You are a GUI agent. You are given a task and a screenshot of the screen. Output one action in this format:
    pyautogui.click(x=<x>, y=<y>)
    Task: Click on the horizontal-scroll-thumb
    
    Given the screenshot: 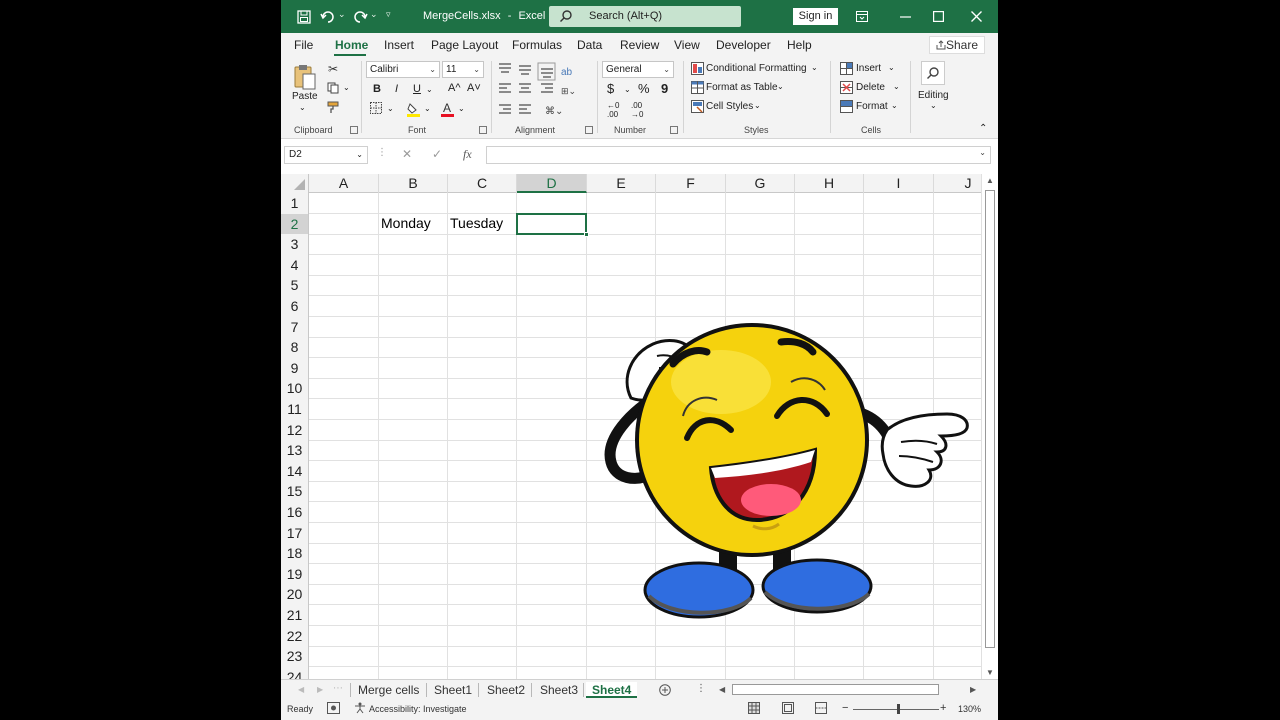 What is the action you would take?
    pyautogui.click(x=835, y=689)
    